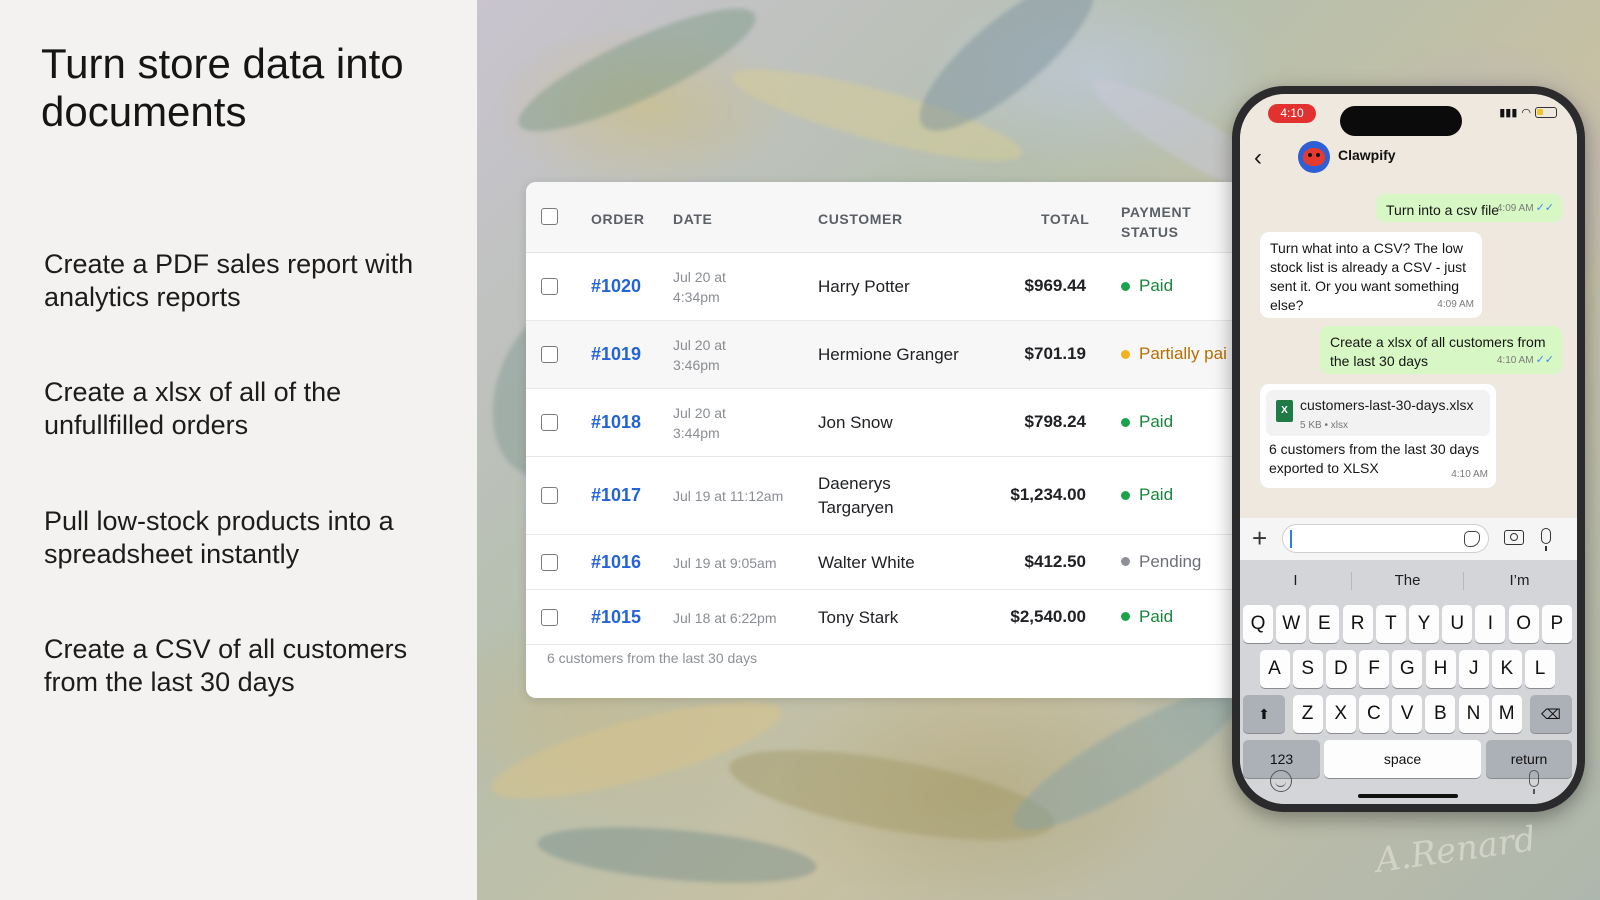 This screenshot has width=1600, height=900. I want to click on column-header-customer: CUSTOMER, so click(860, 219).